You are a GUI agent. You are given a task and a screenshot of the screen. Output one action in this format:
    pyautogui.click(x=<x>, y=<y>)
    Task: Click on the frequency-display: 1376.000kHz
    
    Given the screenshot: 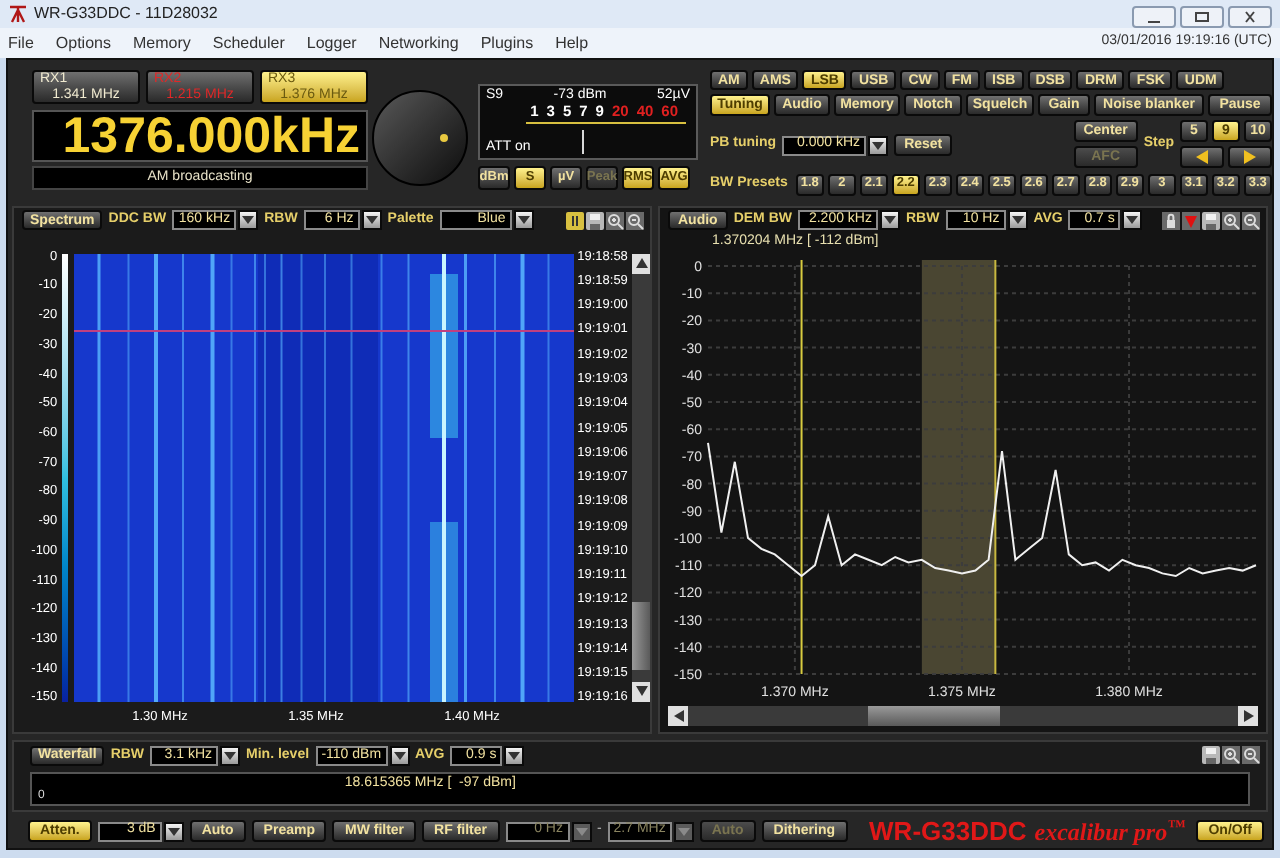 What is the action you would take?
    pyautogui.click(x=200, y=136)
    